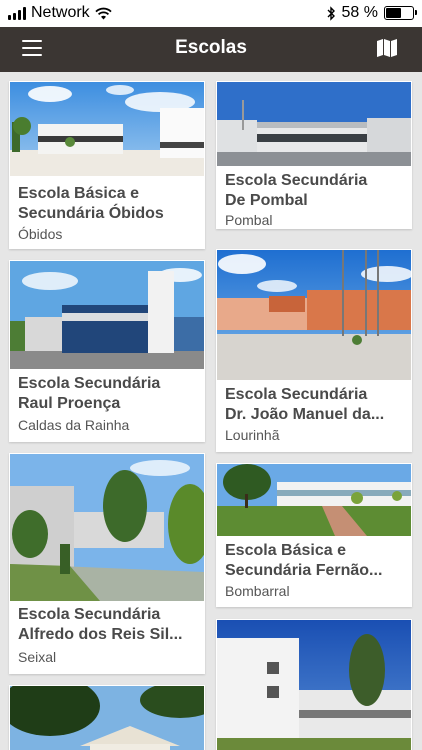  I want to click on signal-icon, so click(17, 13).